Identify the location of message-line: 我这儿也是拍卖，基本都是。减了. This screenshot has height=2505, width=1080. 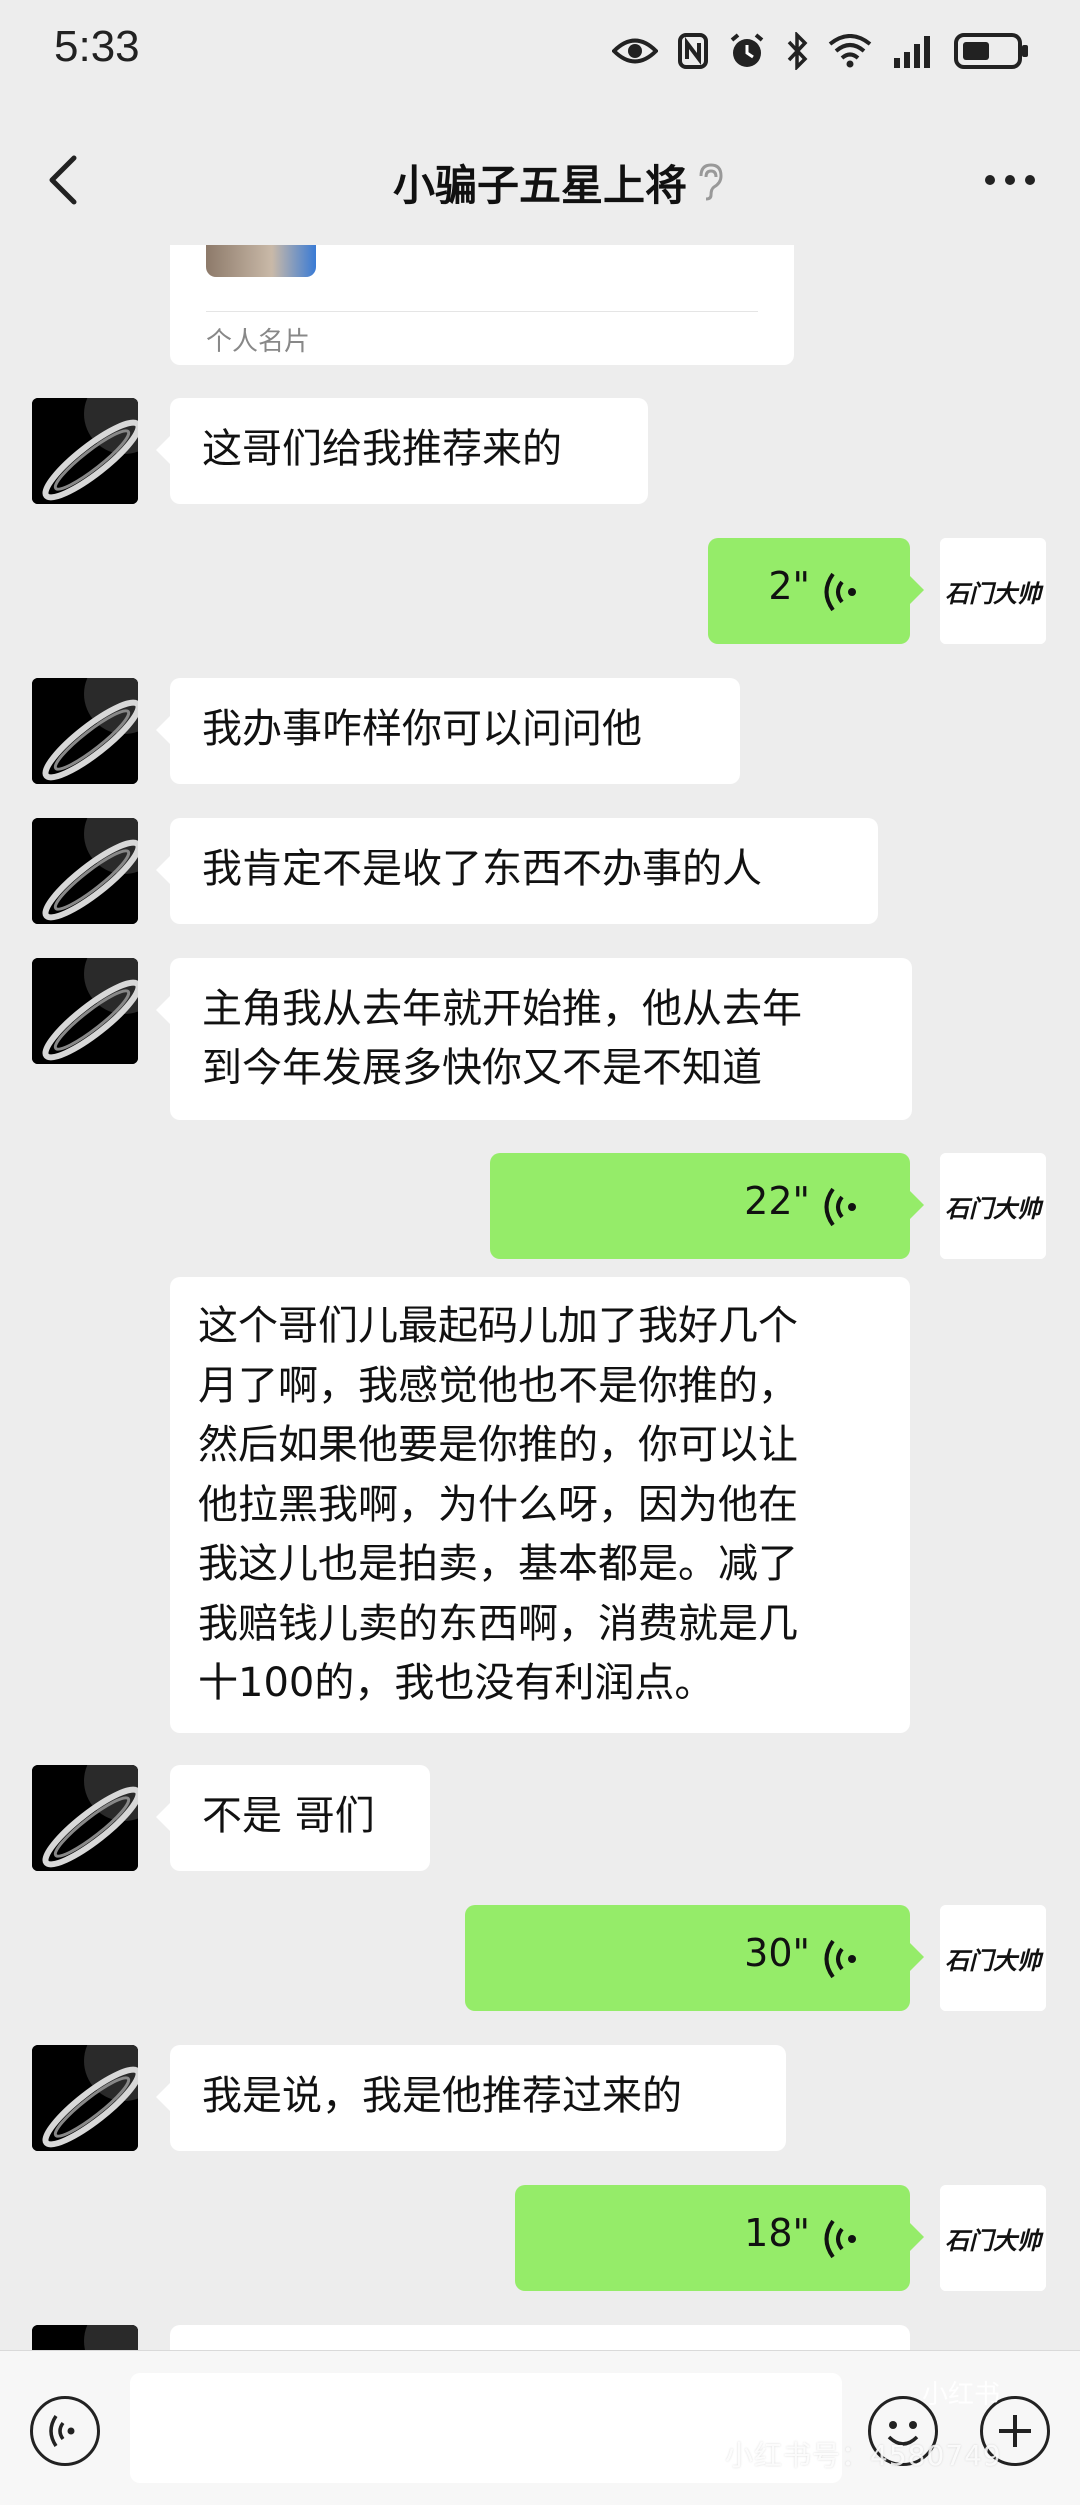
(498, 1564).